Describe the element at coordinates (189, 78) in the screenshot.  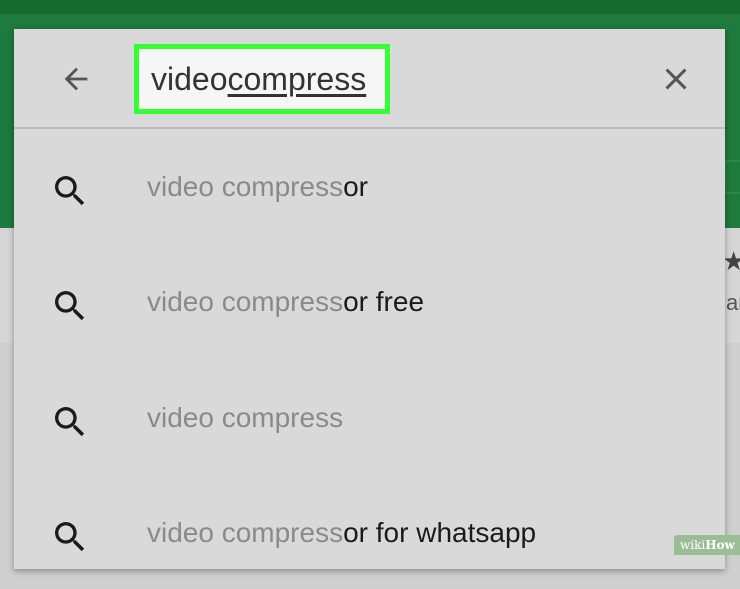
I see `search-query-text: video` at that location.